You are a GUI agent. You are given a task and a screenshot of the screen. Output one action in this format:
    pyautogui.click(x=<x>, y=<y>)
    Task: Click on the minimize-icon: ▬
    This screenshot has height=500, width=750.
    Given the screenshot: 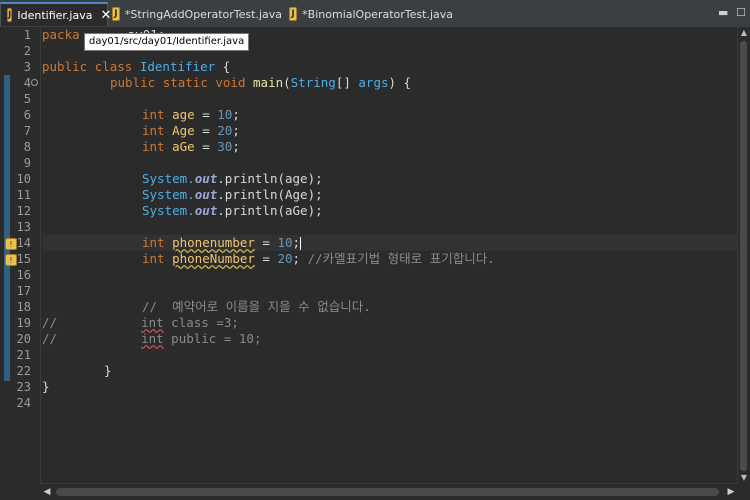 What is the action you would take?
    pyautogui.click(x=723, y=12)
    